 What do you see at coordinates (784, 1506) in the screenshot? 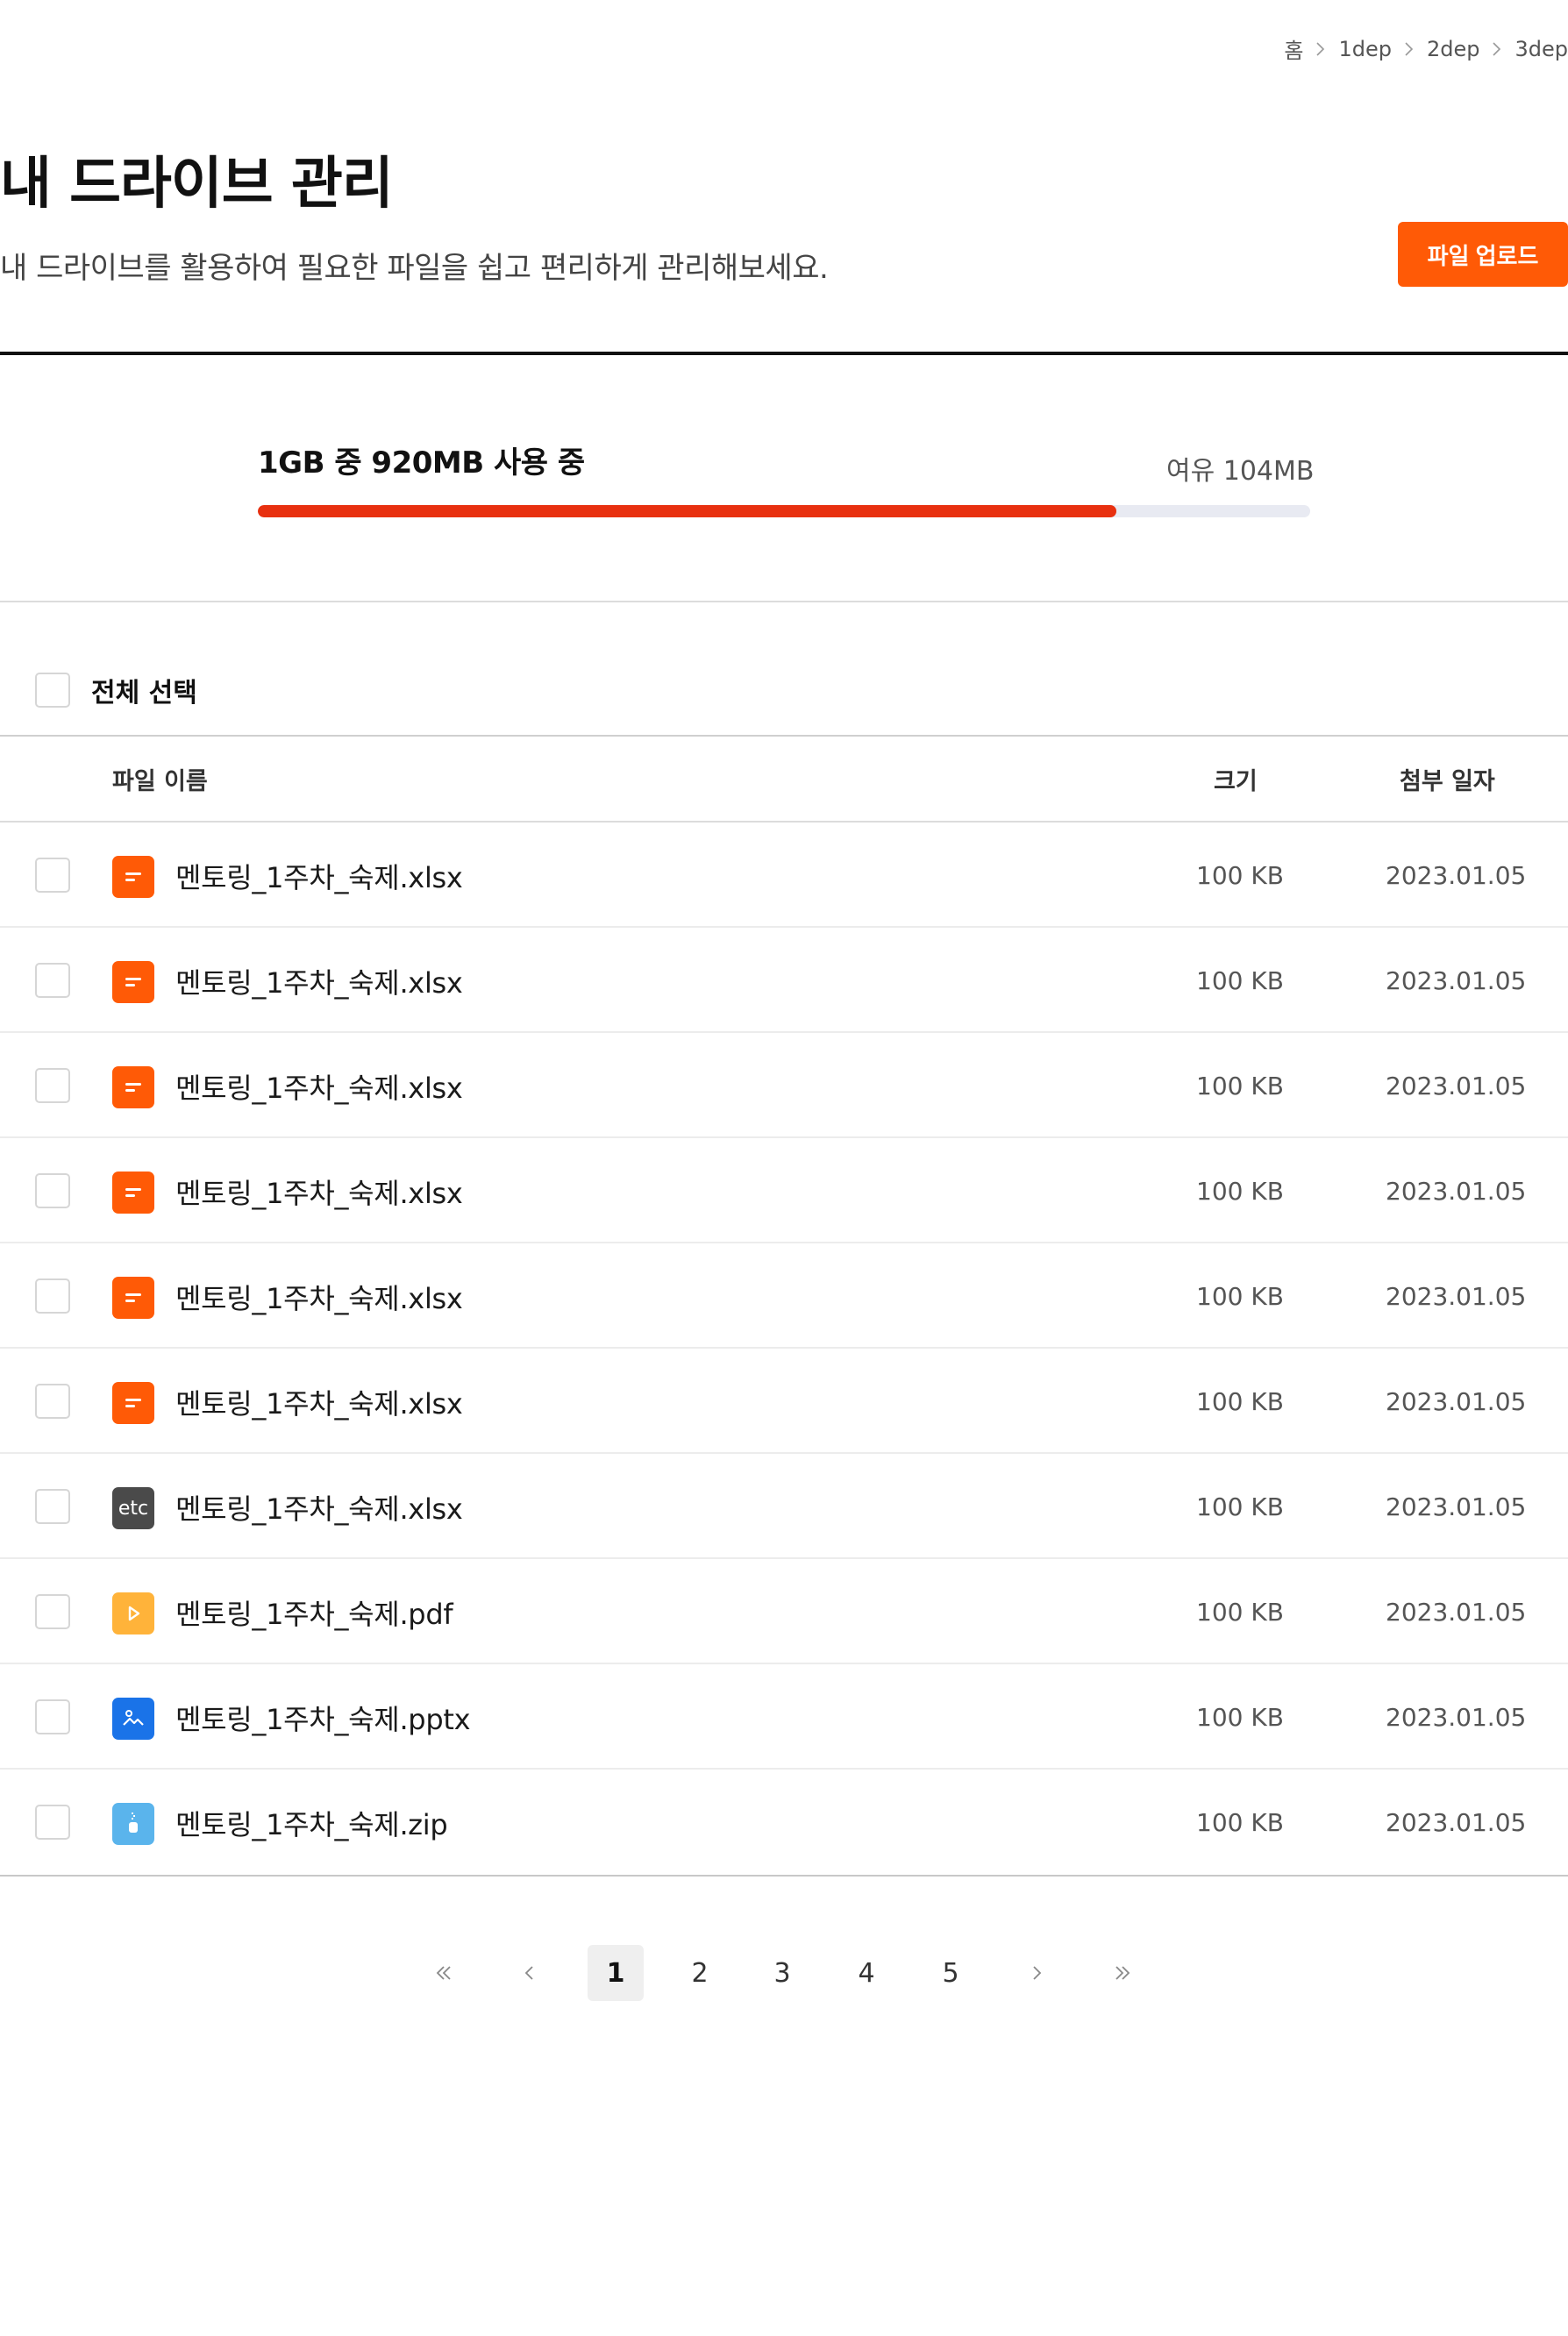
I see `table-row: etc 멘토링_1주차_숙제.xlsx 100 KB 2023.01.05` at bounding box center [784, 1506].